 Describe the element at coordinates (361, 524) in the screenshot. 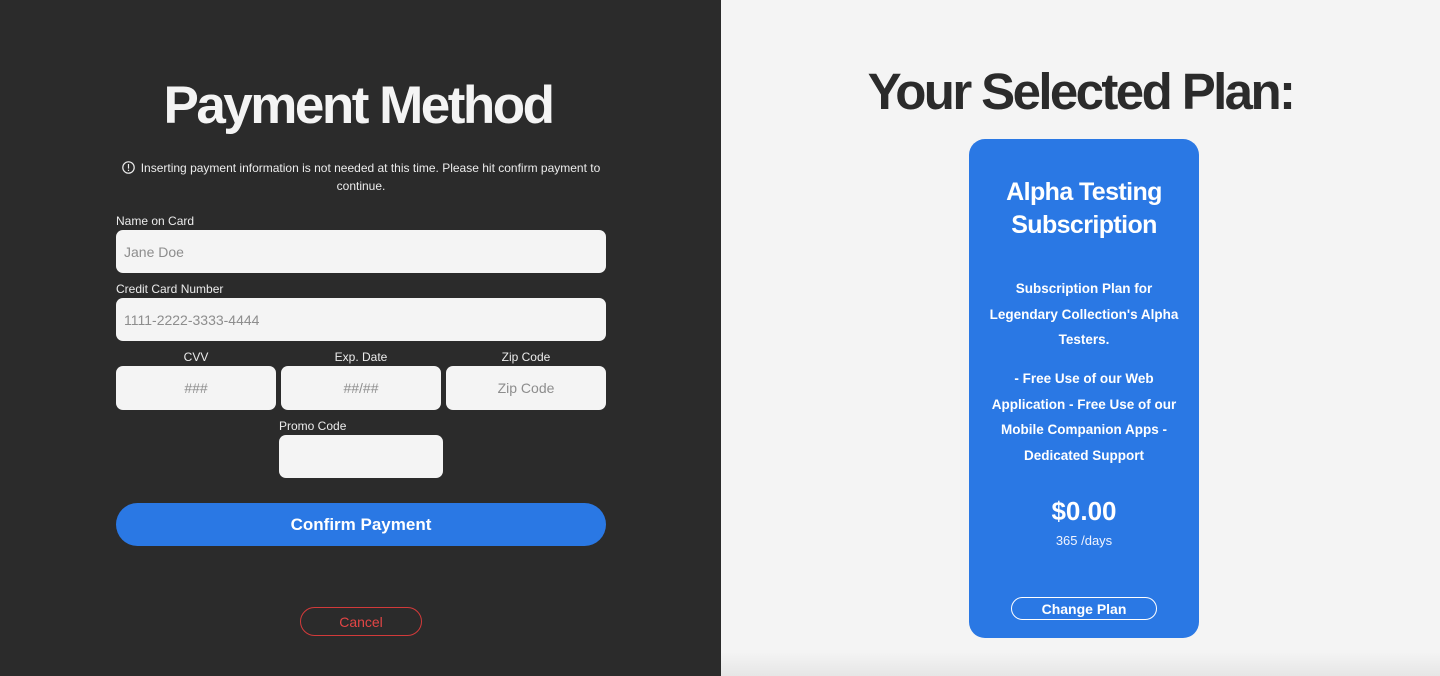

I see `confirm-payment-button: Confirm Payment` at that location.